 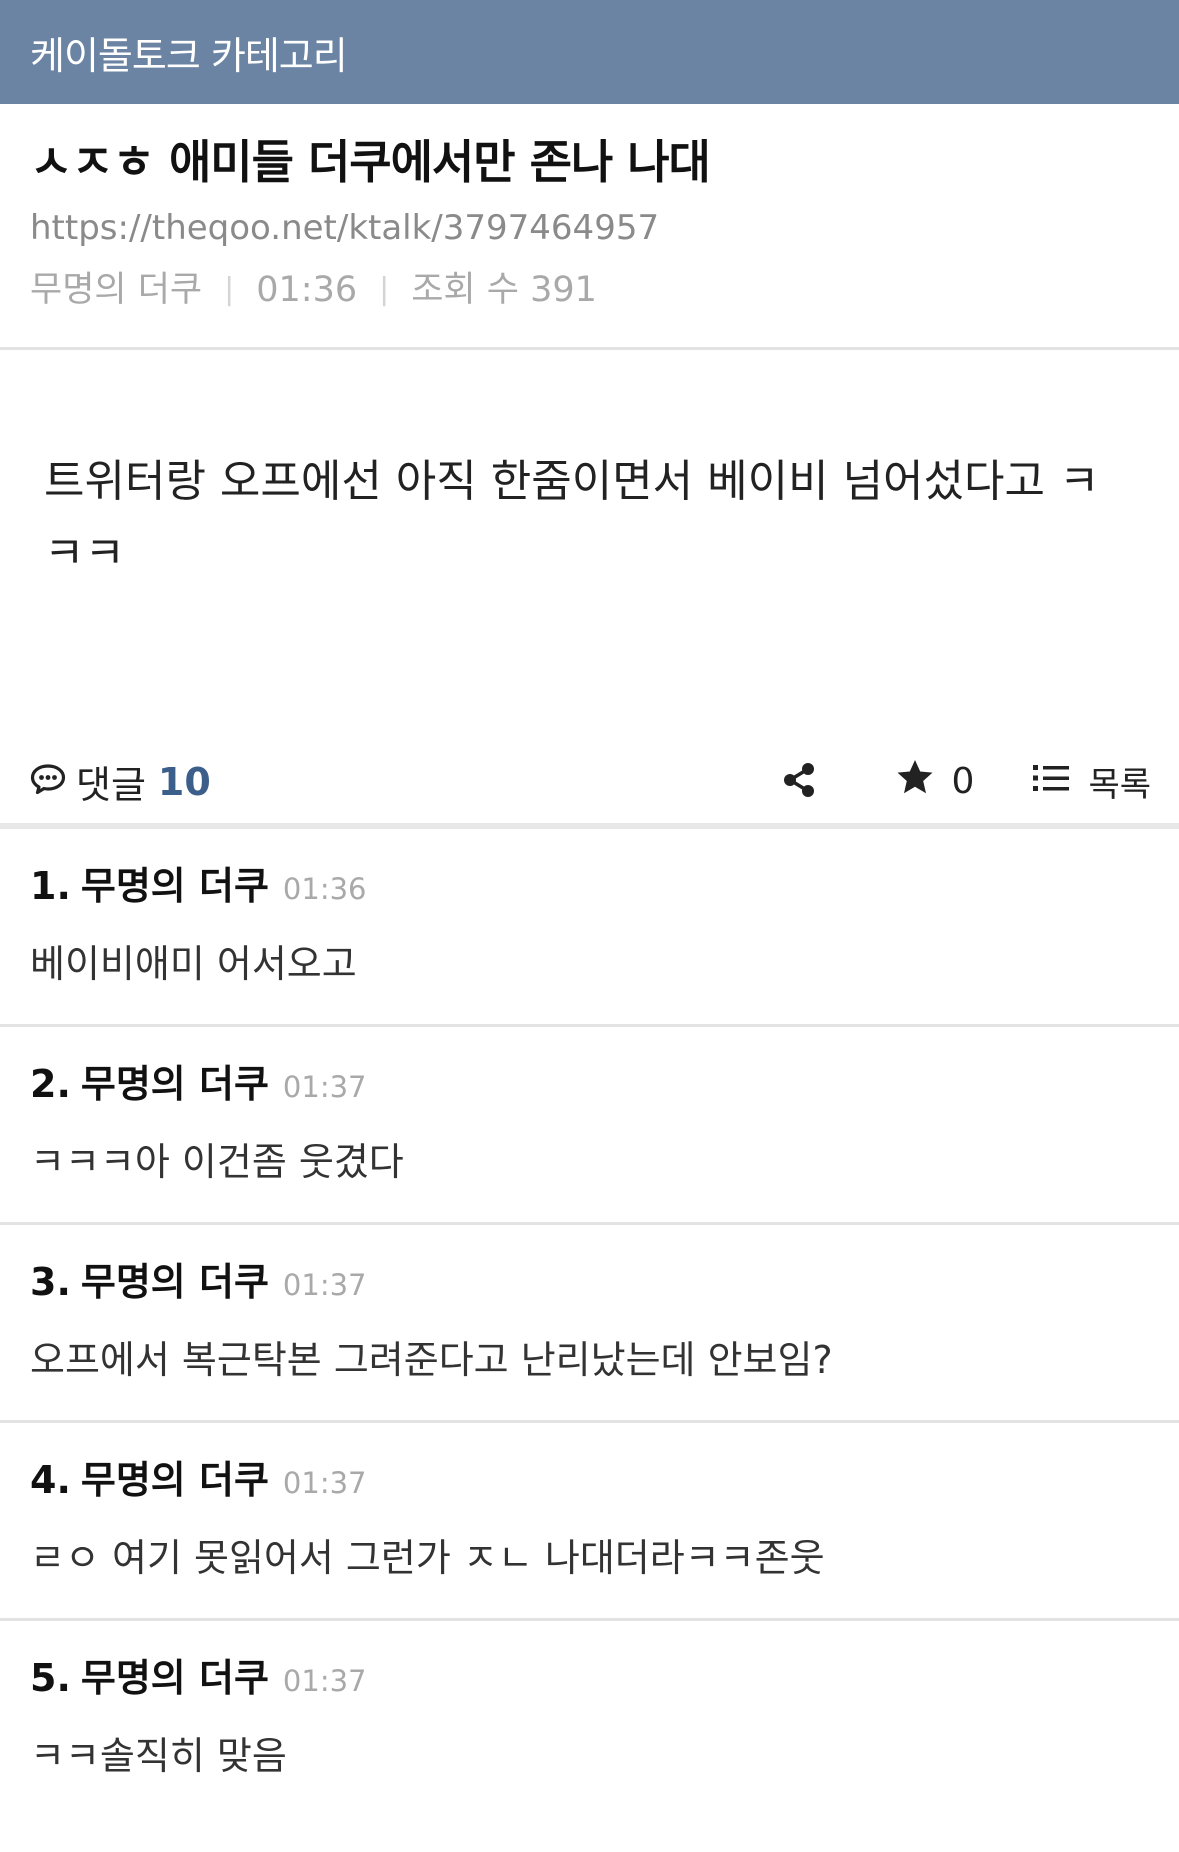 I want to click on share-icon, so click(x=799, y=782).